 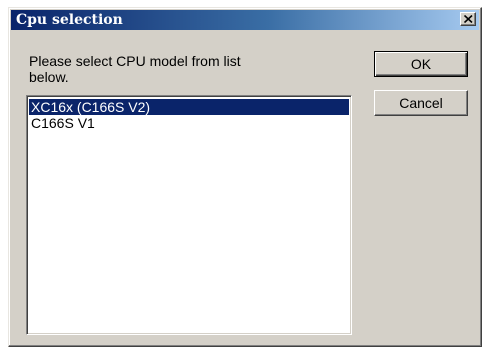 What do you see at coordinates (421, 103) in the screenshot?
I see `cancel-button: Cancel` at bounding box center [421, 103].